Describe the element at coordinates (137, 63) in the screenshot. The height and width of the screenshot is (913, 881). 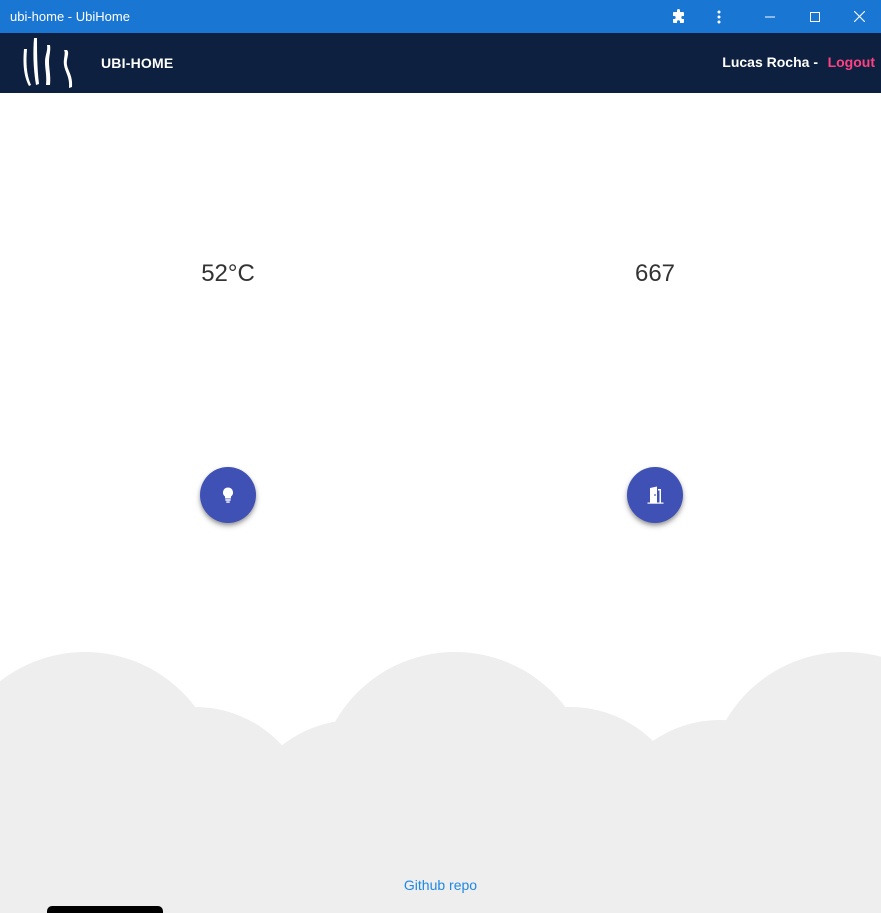
I see `app-brand: UBI-HOME` at that location.